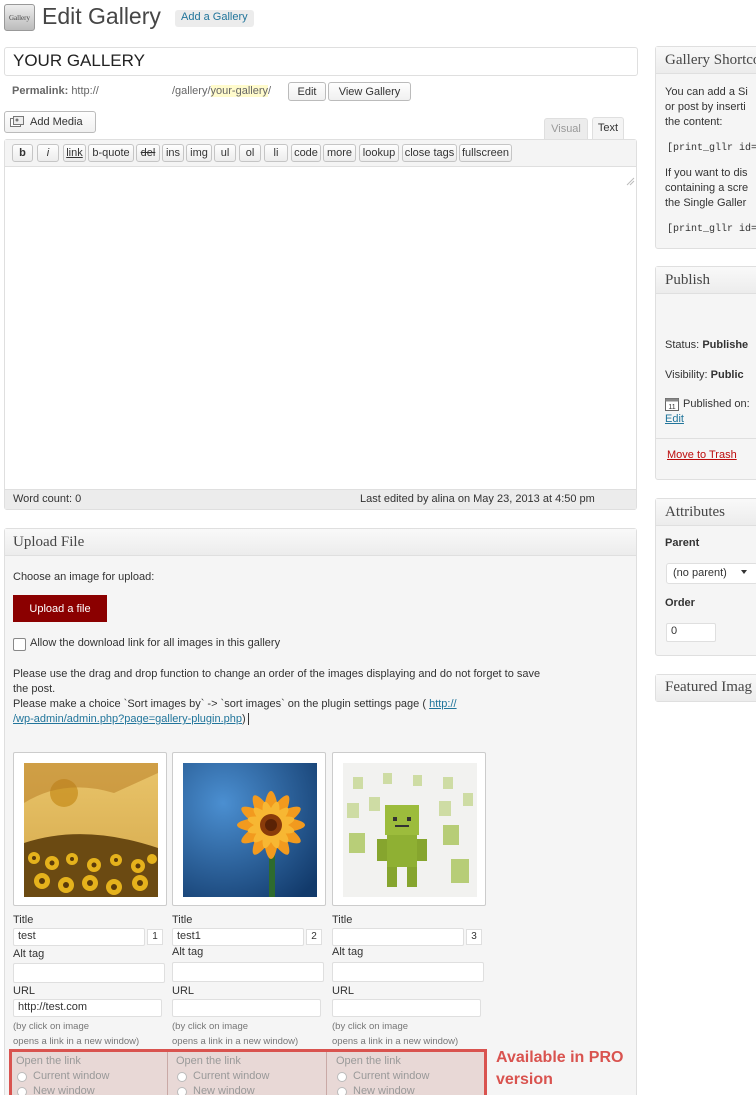  I want to click on add-media-button: Add Media, so click(50, 122).